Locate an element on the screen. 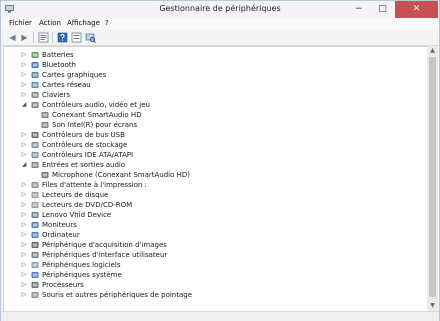 The width and height of the screenshot is (440, 321). scroll-down-icon: ▼ is located at coordinates (432, 306).